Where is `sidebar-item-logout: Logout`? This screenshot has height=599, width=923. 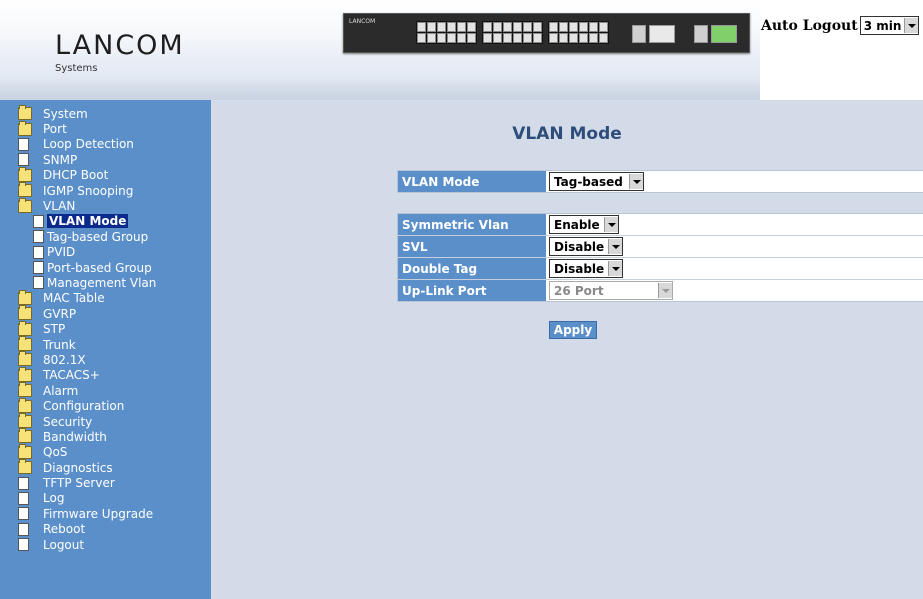
sidebar-item-logout: Logout is located at coordinates (87, 544).